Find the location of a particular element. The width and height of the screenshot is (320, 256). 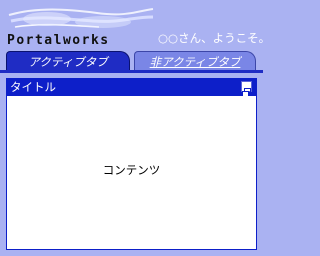

tab-underline is located at coordinates (131, 71).